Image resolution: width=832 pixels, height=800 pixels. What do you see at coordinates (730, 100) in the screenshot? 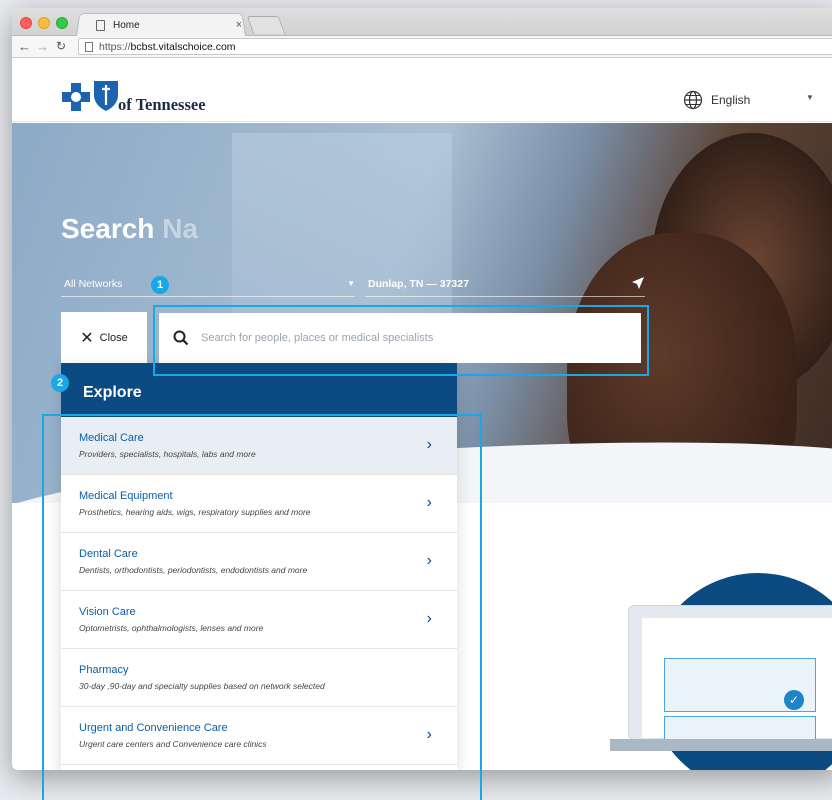
I see `language-select: English` at bounding box center [730, 100].